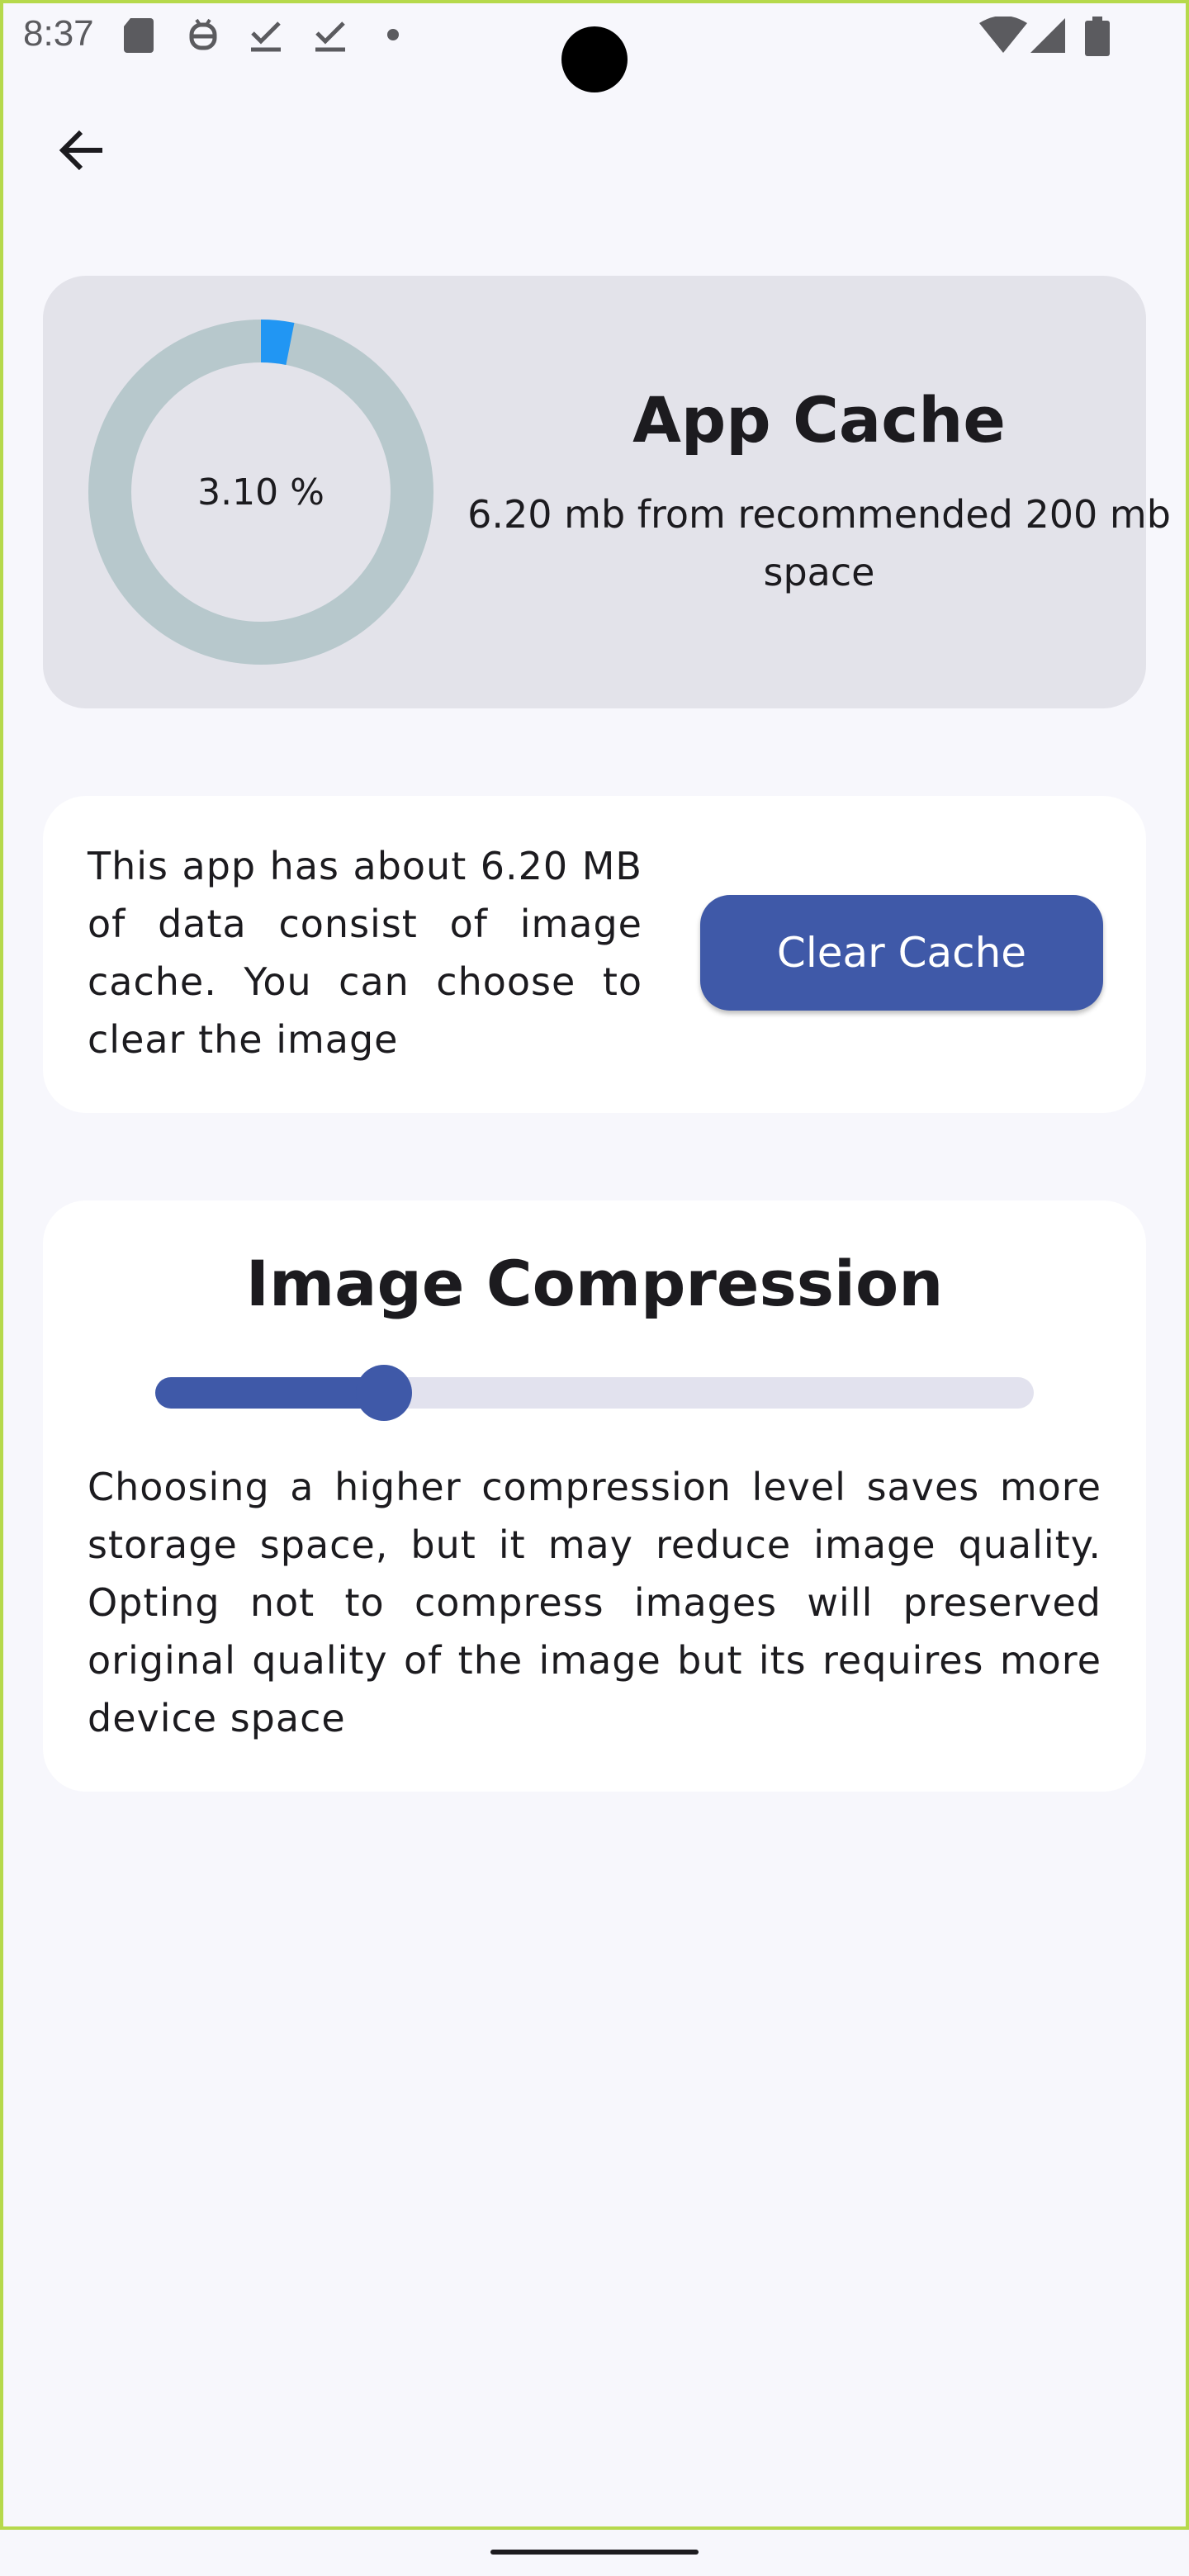 The width and height of the screenshot is (1189, 2576). I want to click on sd-card-icon, so click(139, 35).